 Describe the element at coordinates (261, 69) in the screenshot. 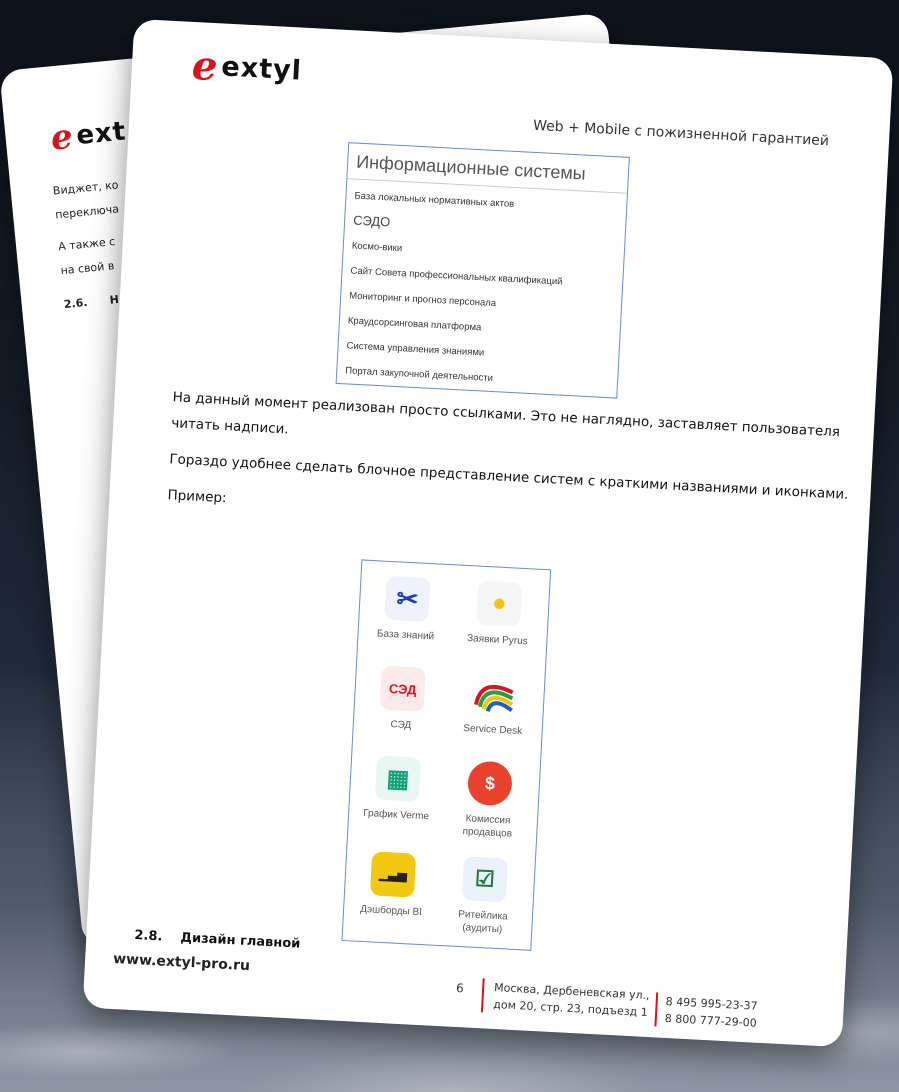

I see `logo-word: extyl` at that location.